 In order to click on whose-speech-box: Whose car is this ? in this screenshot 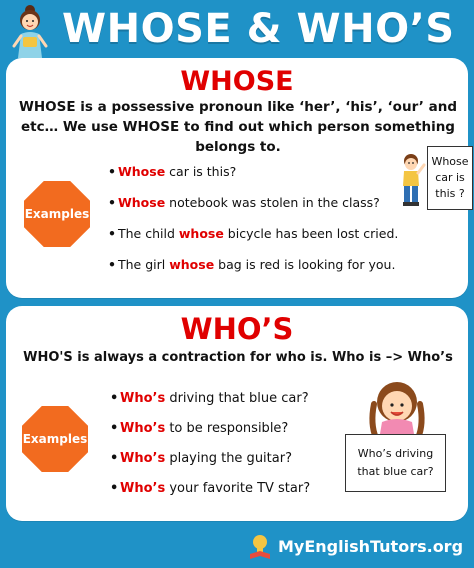, I will do `click(450, 178)`.